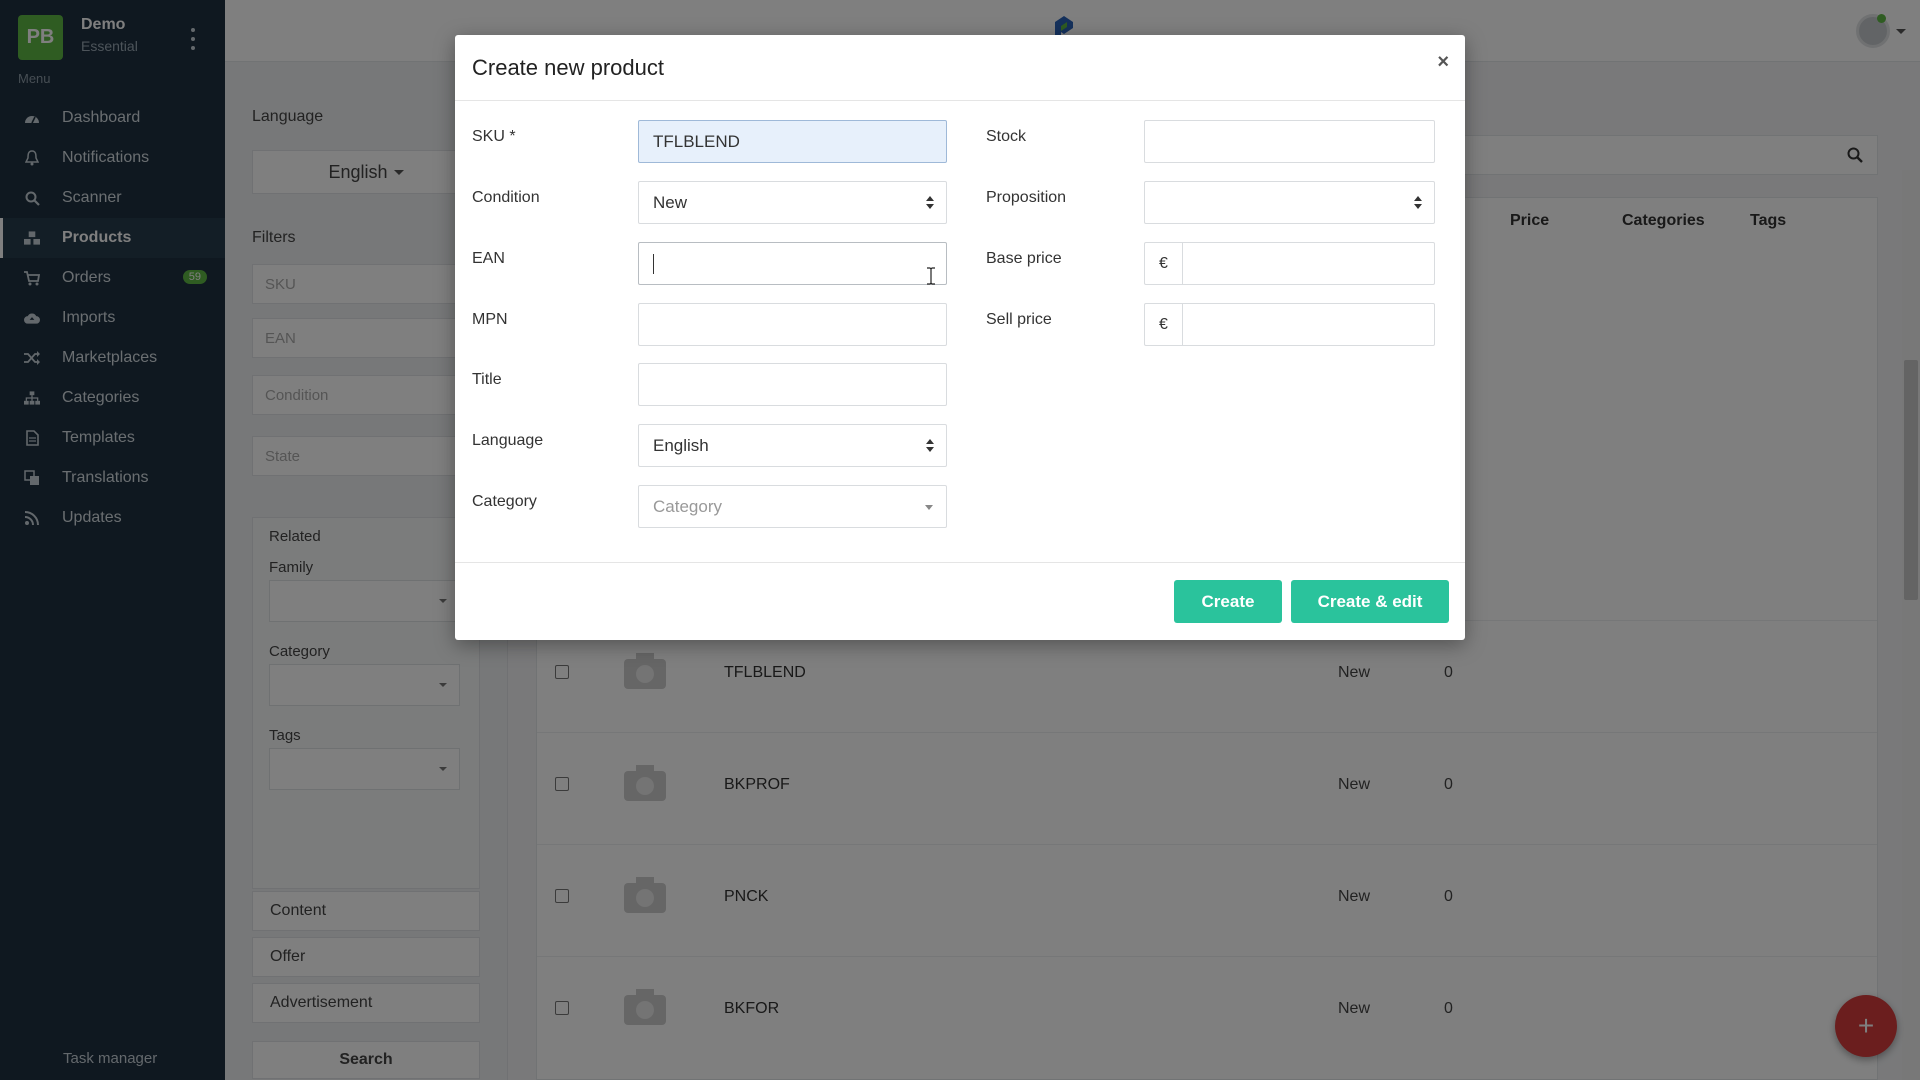  I want to click on title-label: Title, so click(487, 379).